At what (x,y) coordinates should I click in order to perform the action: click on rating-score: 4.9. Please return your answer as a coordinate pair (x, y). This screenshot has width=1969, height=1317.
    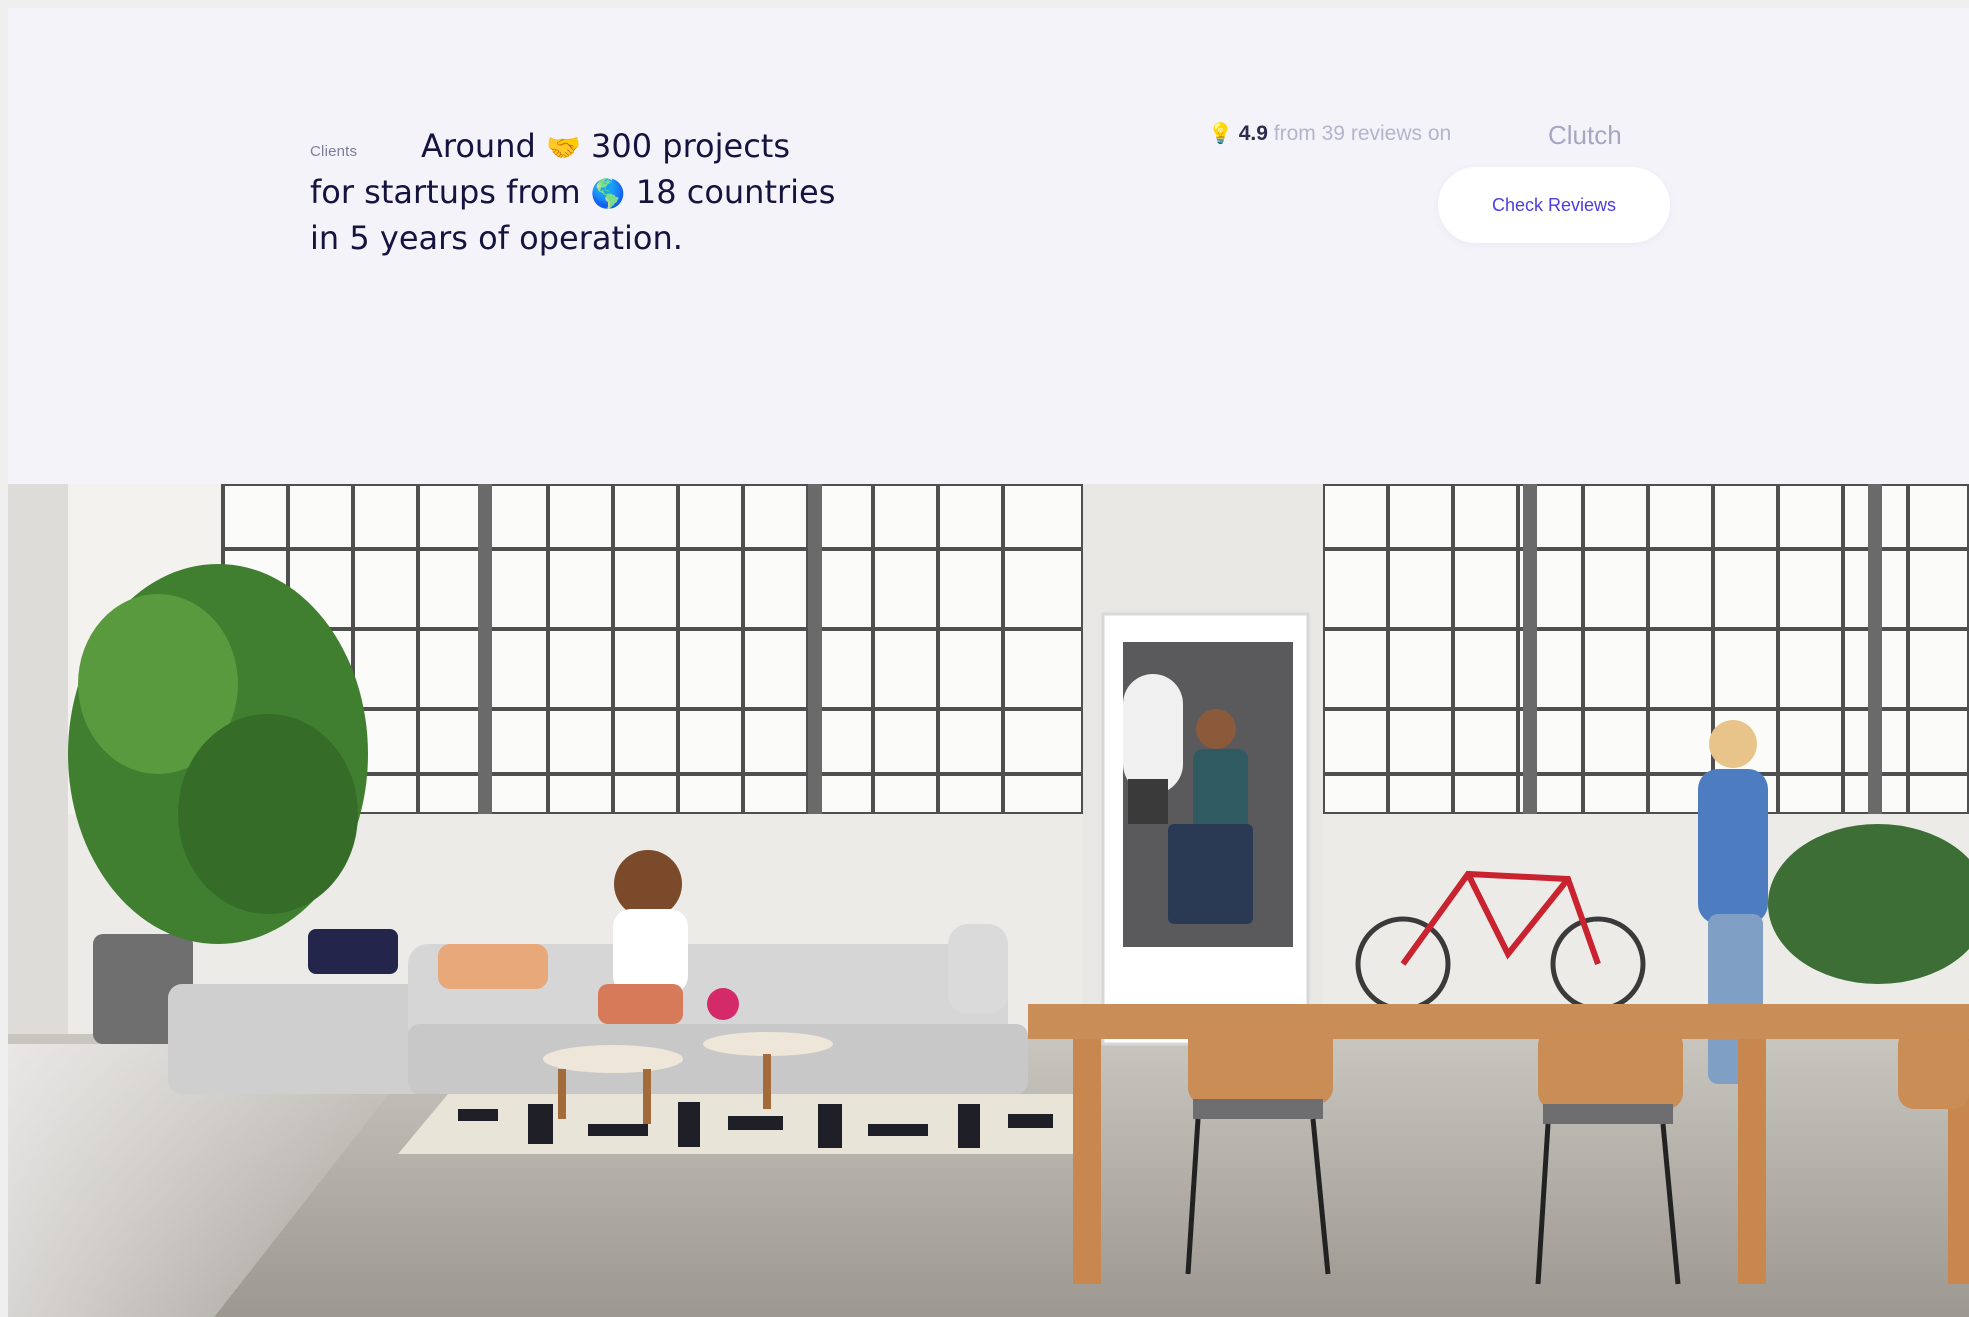
    Looking at the image, I should click on (1253, 133).